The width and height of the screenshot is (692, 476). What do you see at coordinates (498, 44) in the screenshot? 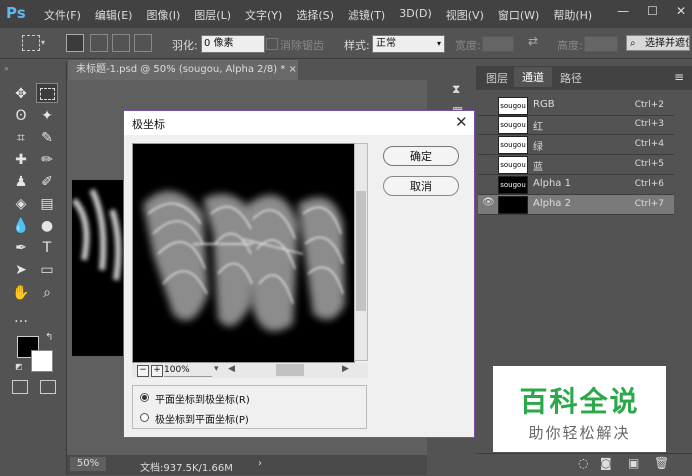
I see `width-input` at bounding box center [498, 44].